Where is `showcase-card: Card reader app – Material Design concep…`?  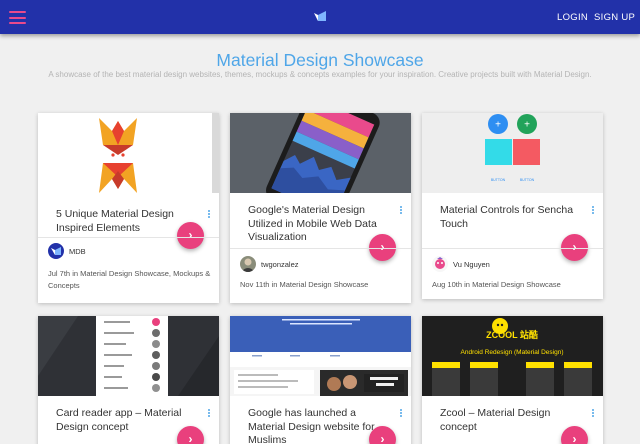 showcase-card: Card reader app – Material Design concep… is located at coordinates (128, 380).